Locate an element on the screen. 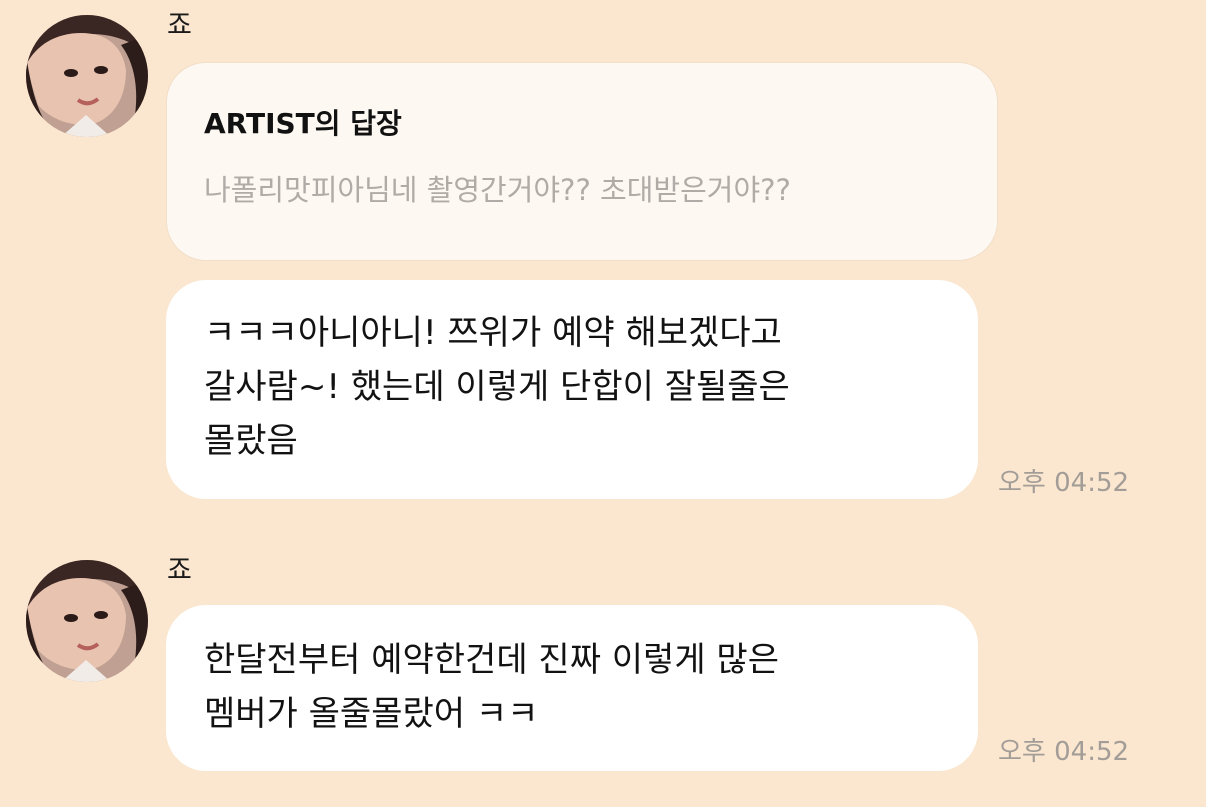  message-line: 한달전부터 예약한건데 진짜 이렇게 많은 is located at coordinates (491, 660).